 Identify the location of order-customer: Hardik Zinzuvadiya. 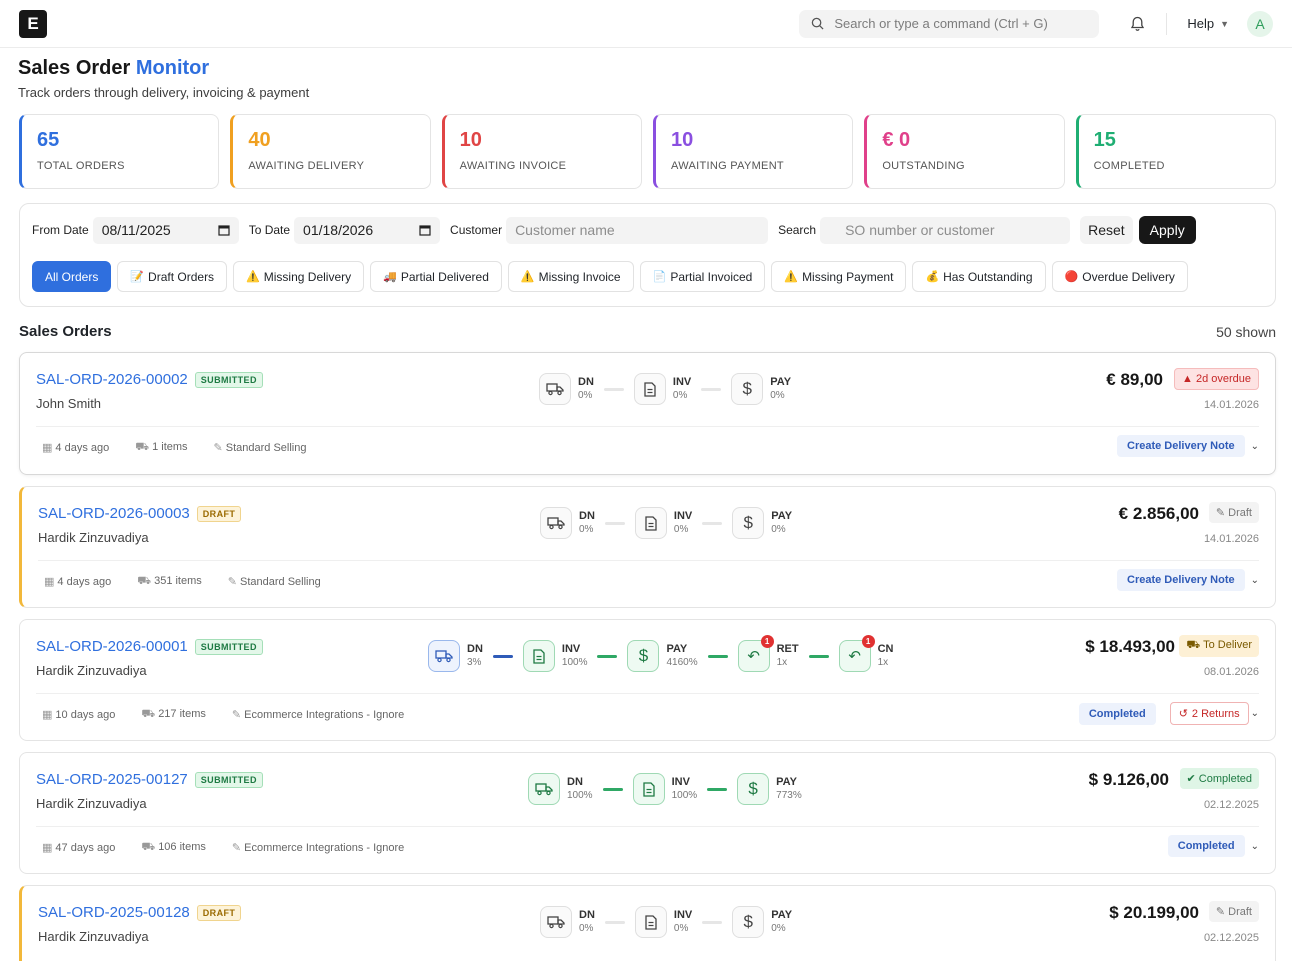
(91, 670).